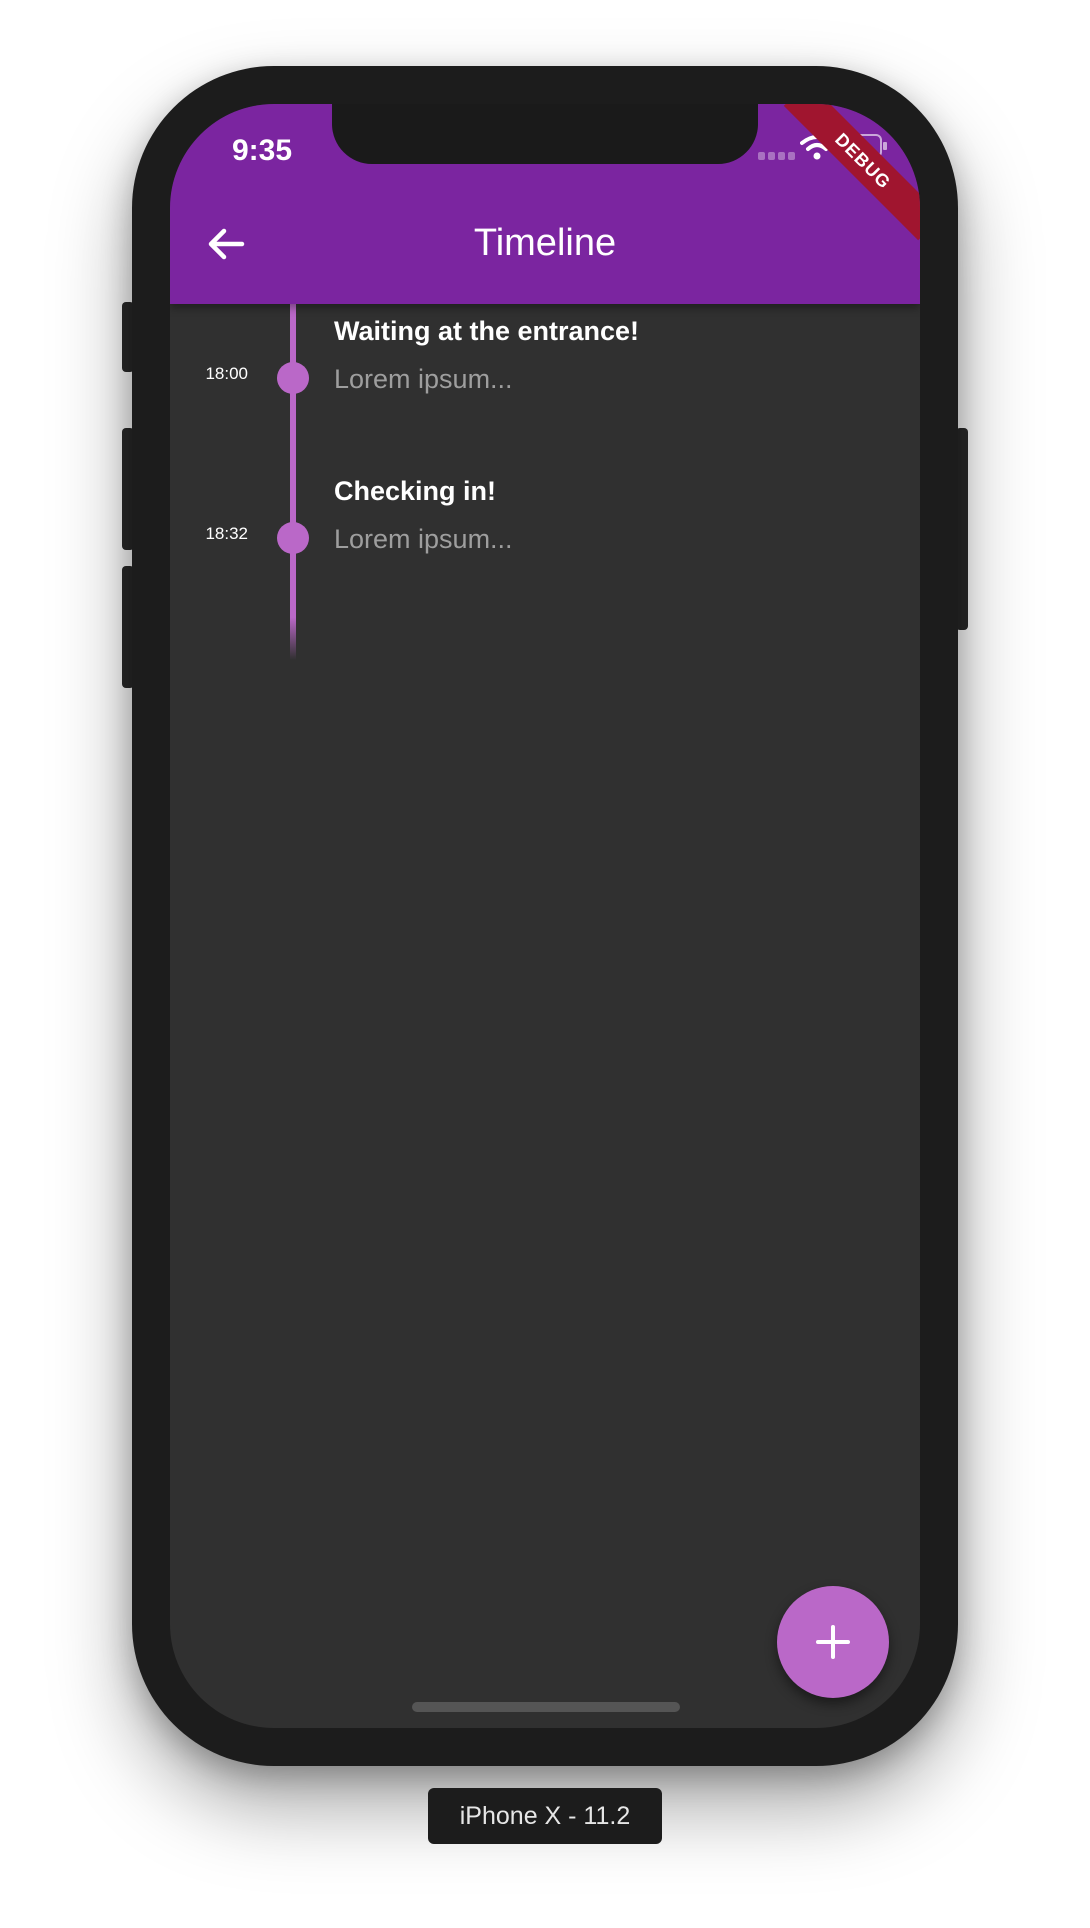  What do you see at coordinates (864, 146) in the screenshot?
I see `battery-icon` at bounding box center [864, 146].